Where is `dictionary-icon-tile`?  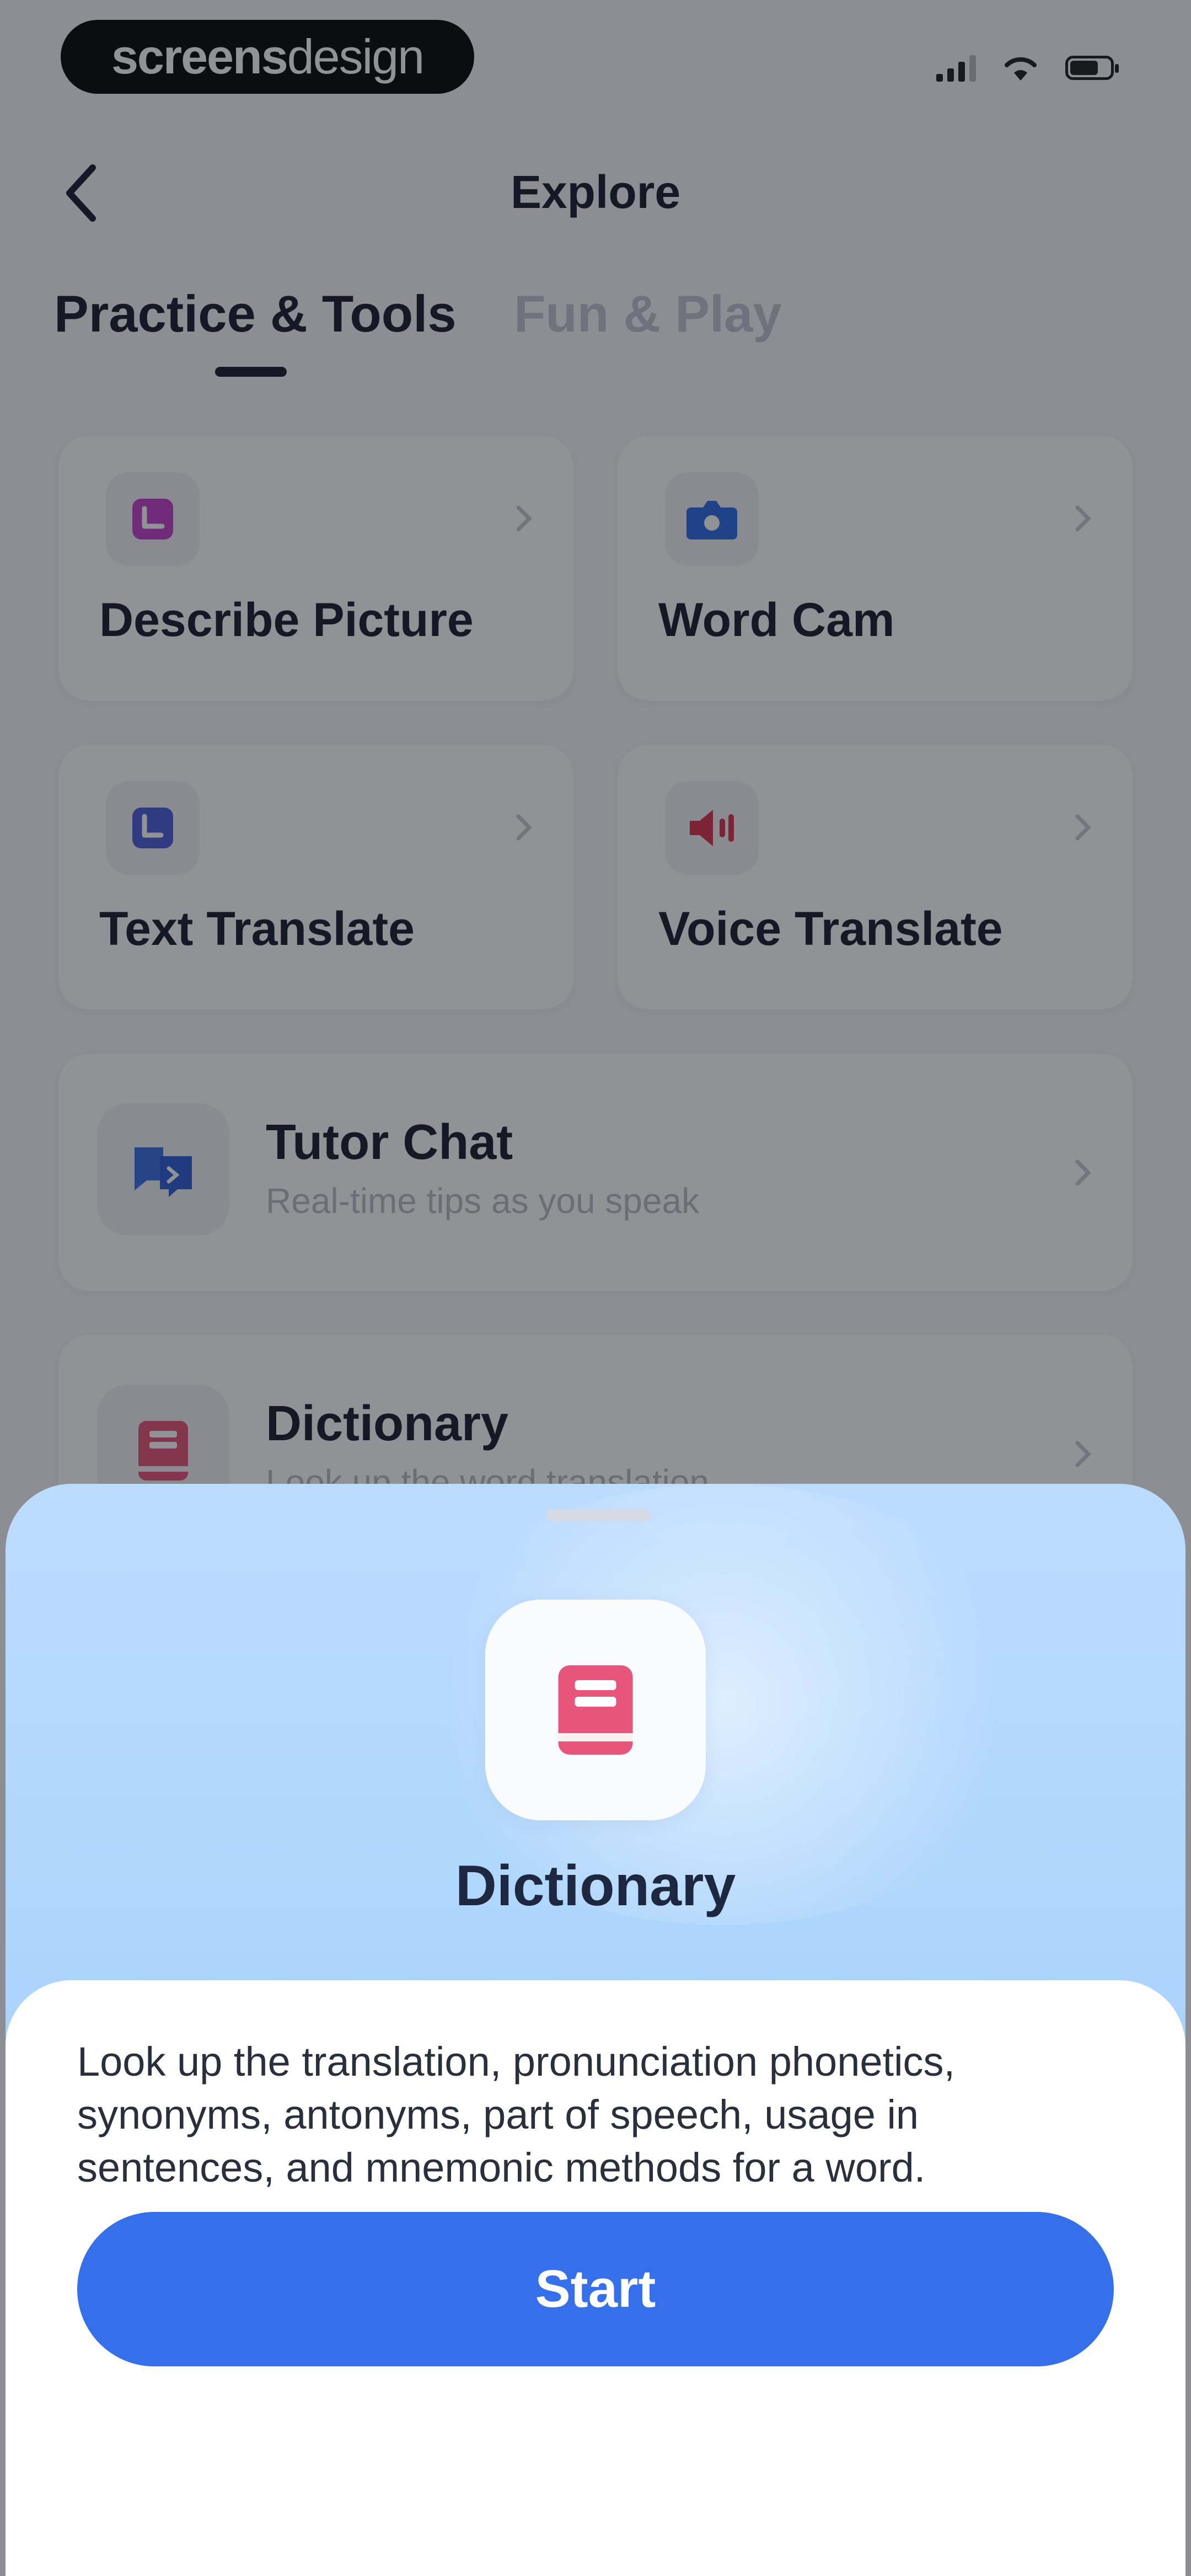 dictionary-icon-tile is located at coordinates (595, 1710).